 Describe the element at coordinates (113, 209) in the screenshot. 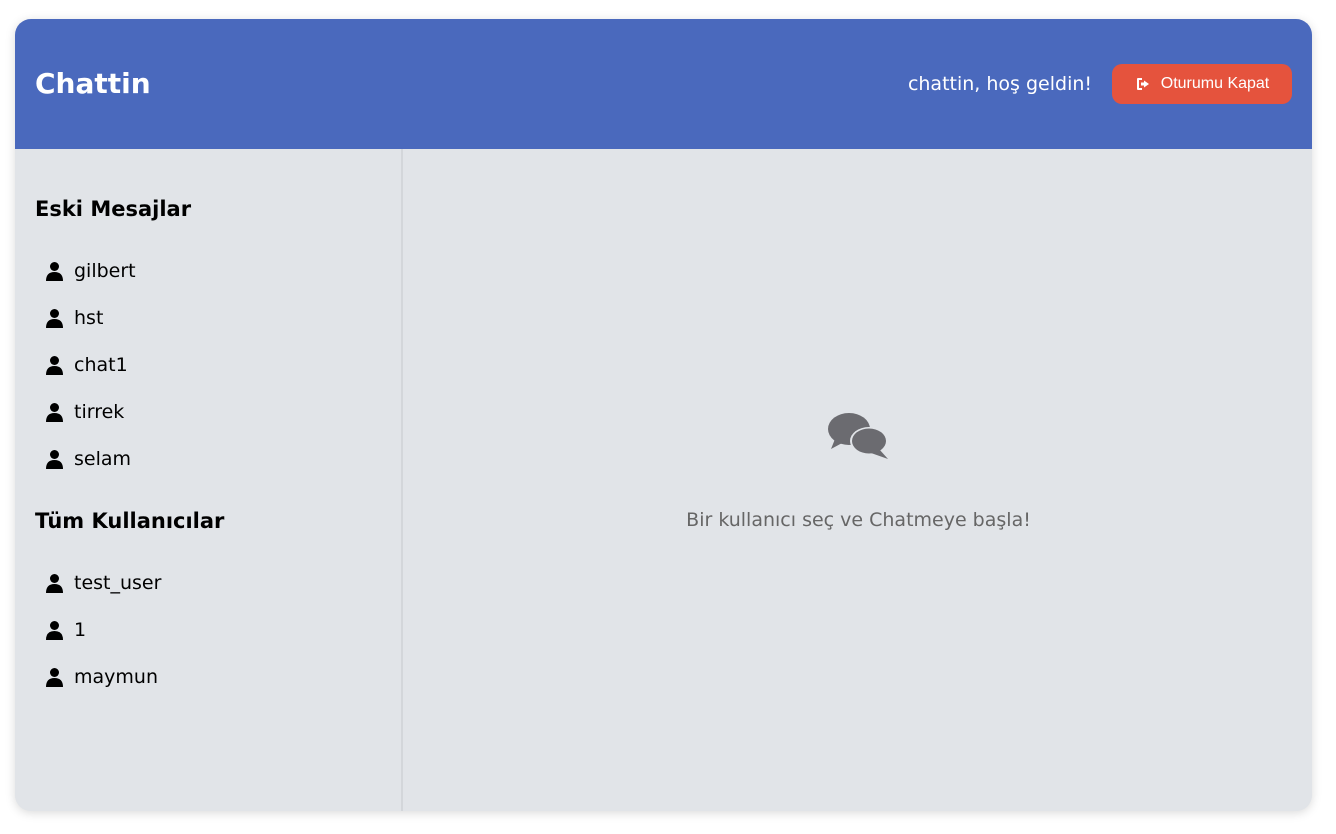

I see `old-messages-title: Eski Mesajlar` at that location.